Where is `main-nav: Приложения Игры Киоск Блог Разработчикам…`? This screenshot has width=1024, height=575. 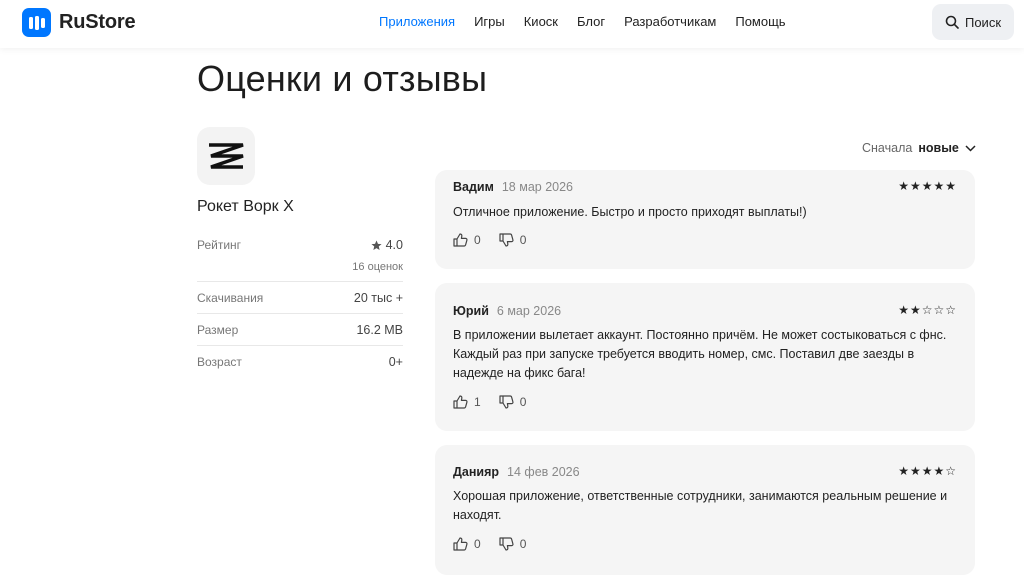
main-nav: Приложения Игры Киоск Блог Разработчикам… is located at coordinates (592, 21).